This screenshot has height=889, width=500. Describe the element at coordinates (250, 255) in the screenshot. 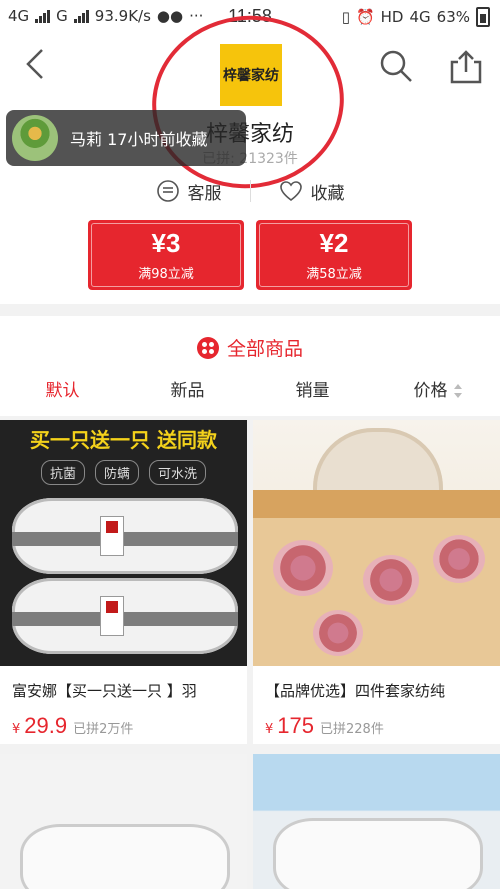

I see `coupon-row: ¥3 满98立减 ¥2 满58立减` at that location.